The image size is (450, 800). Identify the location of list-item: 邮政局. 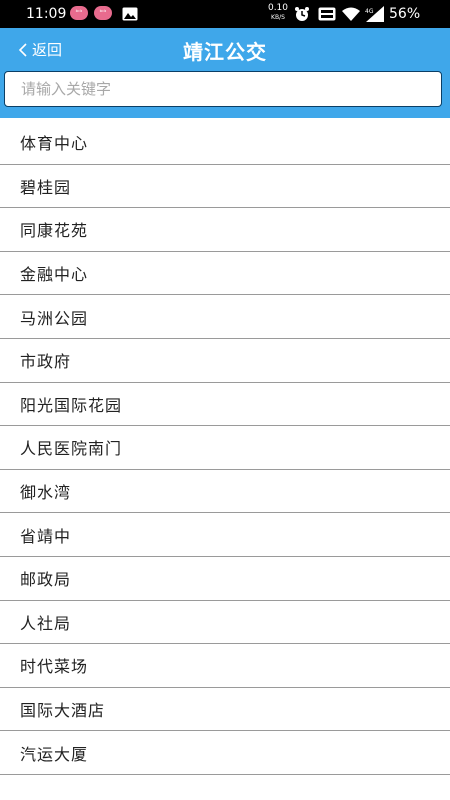
(225, 579).